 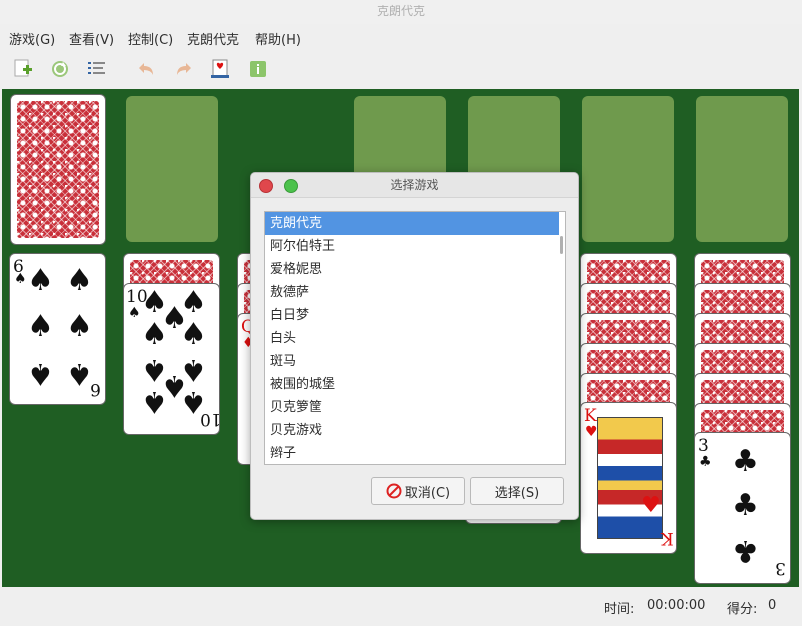 I want to click on game-list-item: 辫子, so click(x=412, y=453).